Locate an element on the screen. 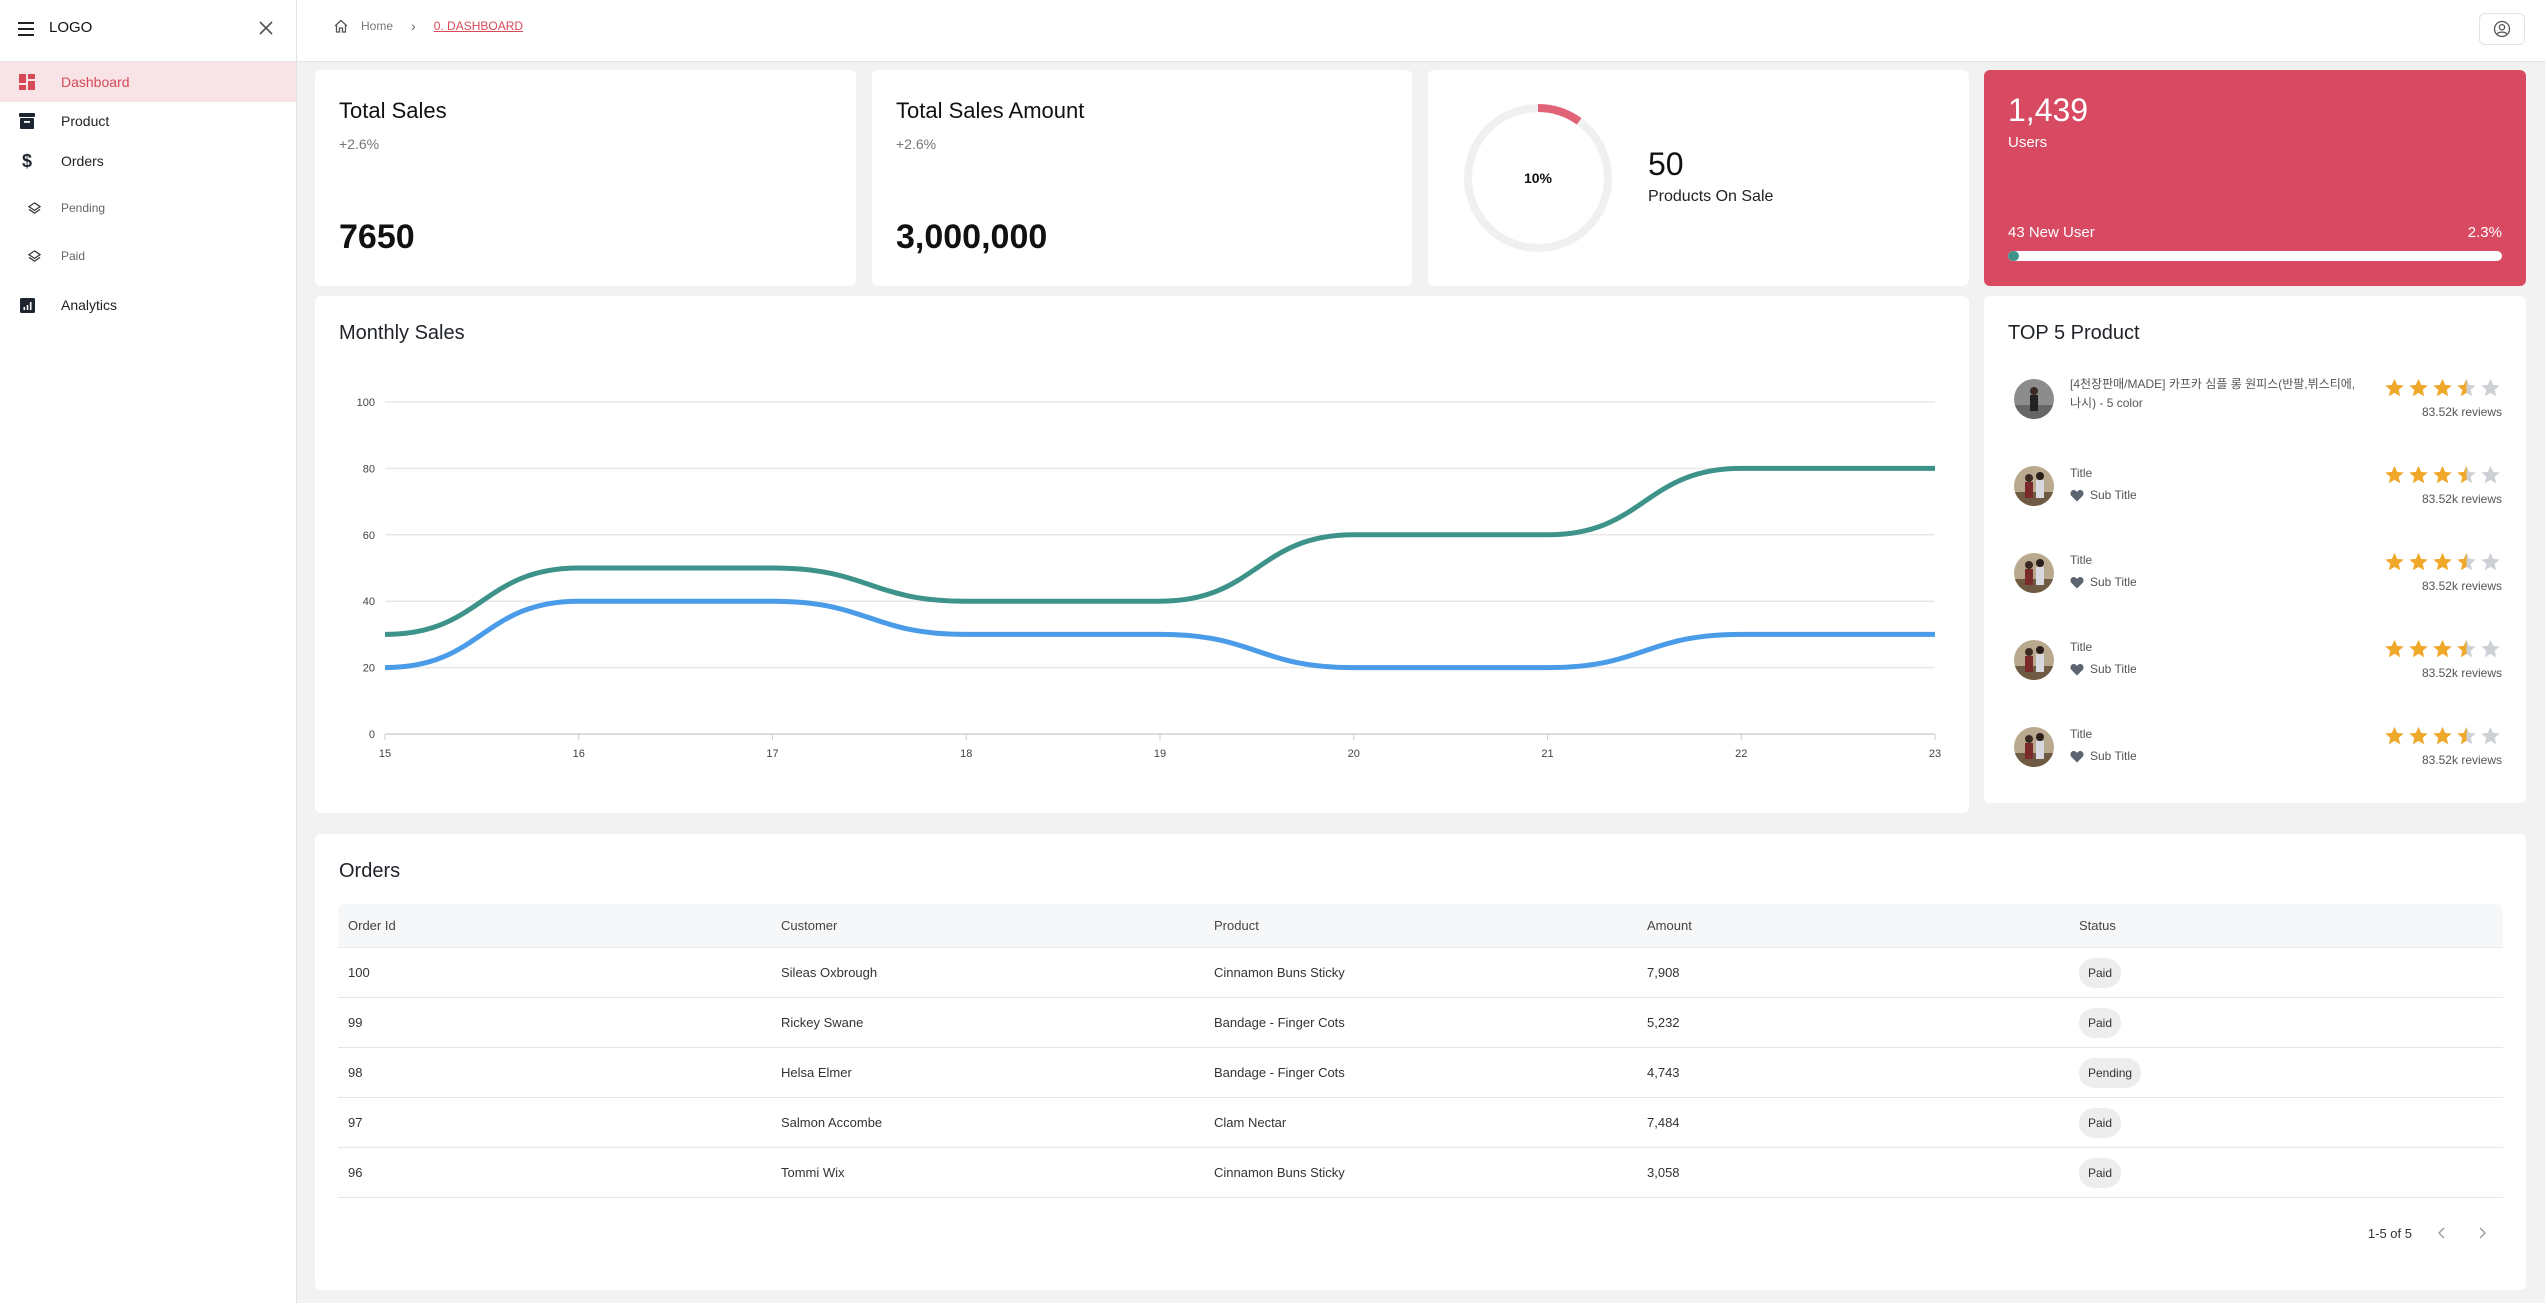  archive-icon is located at coordinates (27, 121).